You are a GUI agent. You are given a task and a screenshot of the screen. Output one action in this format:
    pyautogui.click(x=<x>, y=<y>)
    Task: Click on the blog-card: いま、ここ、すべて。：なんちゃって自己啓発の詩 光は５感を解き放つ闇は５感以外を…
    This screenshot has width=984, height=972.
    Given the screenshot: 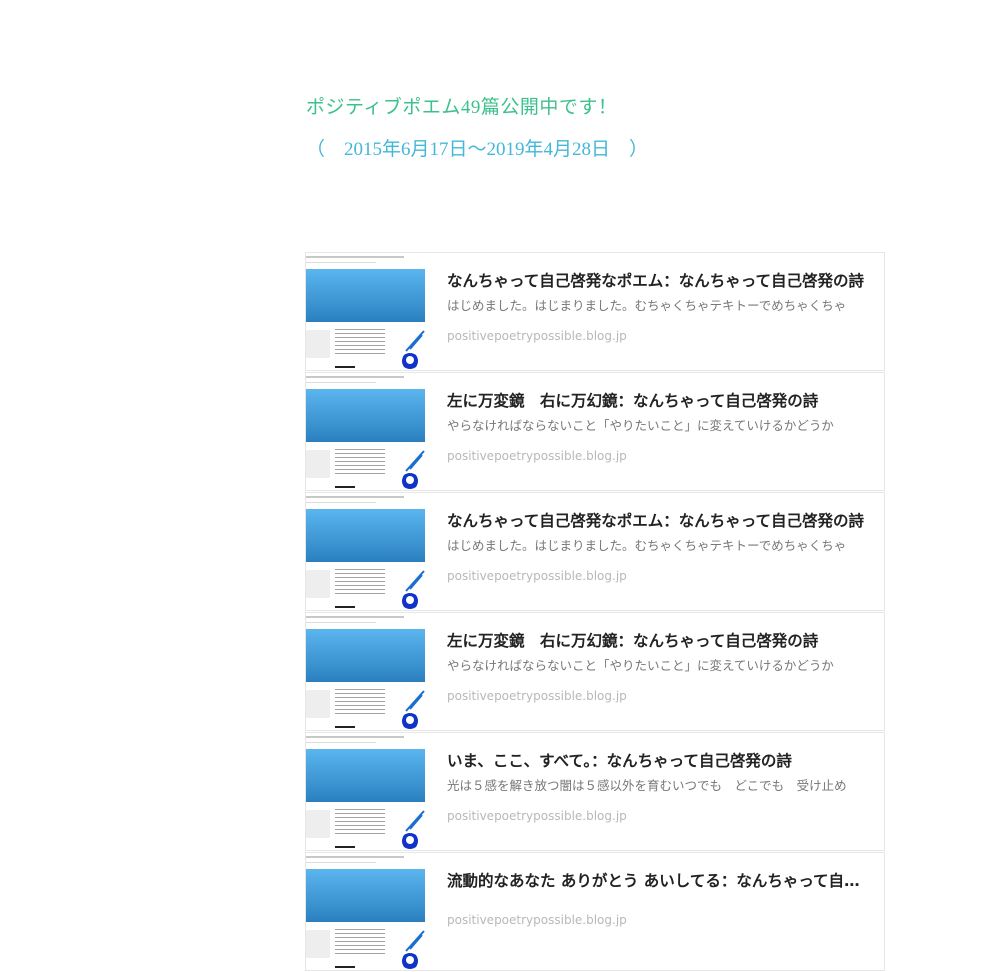 What is the action you would take?
    pyautogui.click(x=595, y=791)
    